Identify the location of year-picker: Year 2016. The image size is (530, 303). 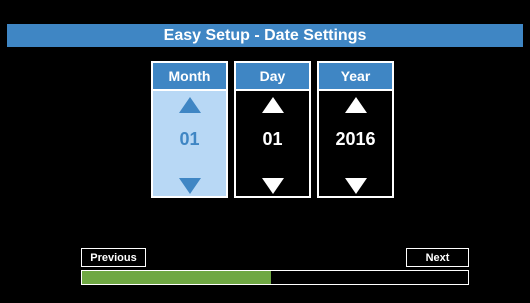
(355, 129).